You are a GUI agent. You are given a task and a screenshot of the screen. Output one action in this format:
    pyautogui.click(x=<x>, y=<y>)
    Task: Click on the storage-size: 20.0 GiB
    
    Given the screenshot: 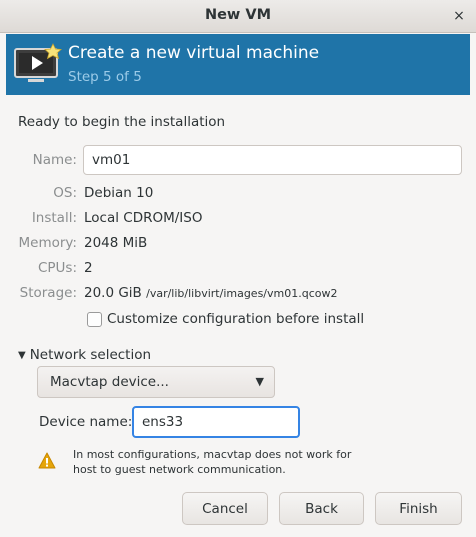 What is the action you would take?
    pyautogui.click(x=113, y=293)
    